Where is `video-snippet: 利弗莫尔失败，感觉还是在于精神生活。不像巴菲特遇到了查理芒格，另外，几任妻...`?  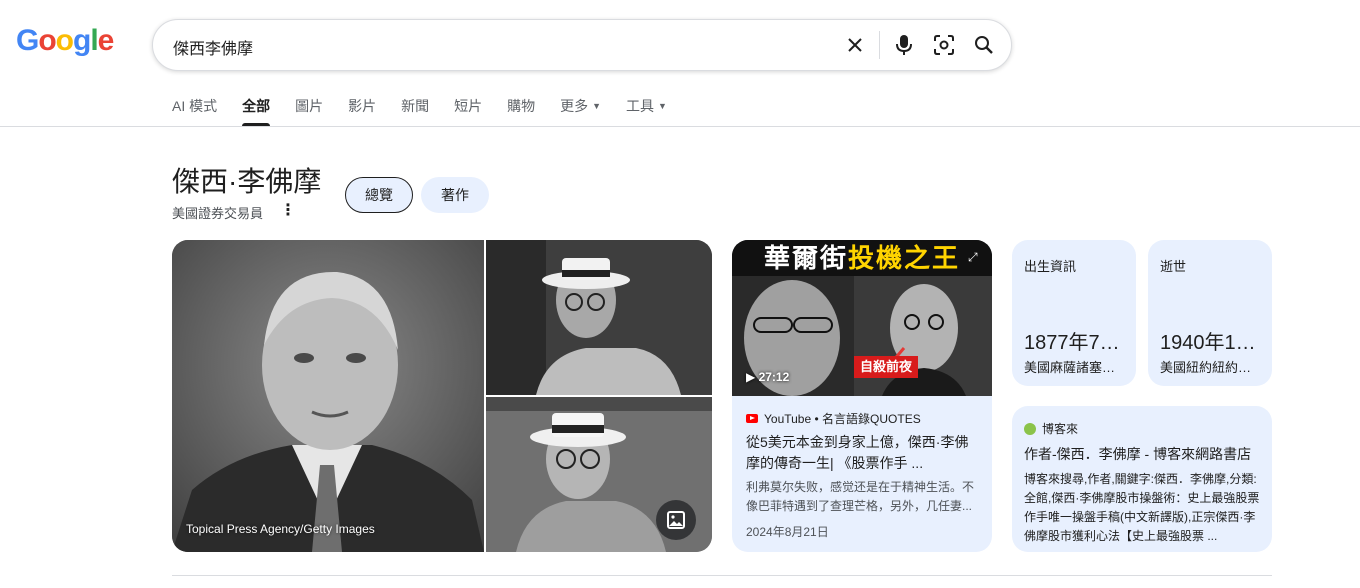
video-snippet: 利弗莫尔失败，感觉还是在于精神生活。不像巴菲特遇到了查理芒格，另外，几任妻... is located at coordinates (860, 496).